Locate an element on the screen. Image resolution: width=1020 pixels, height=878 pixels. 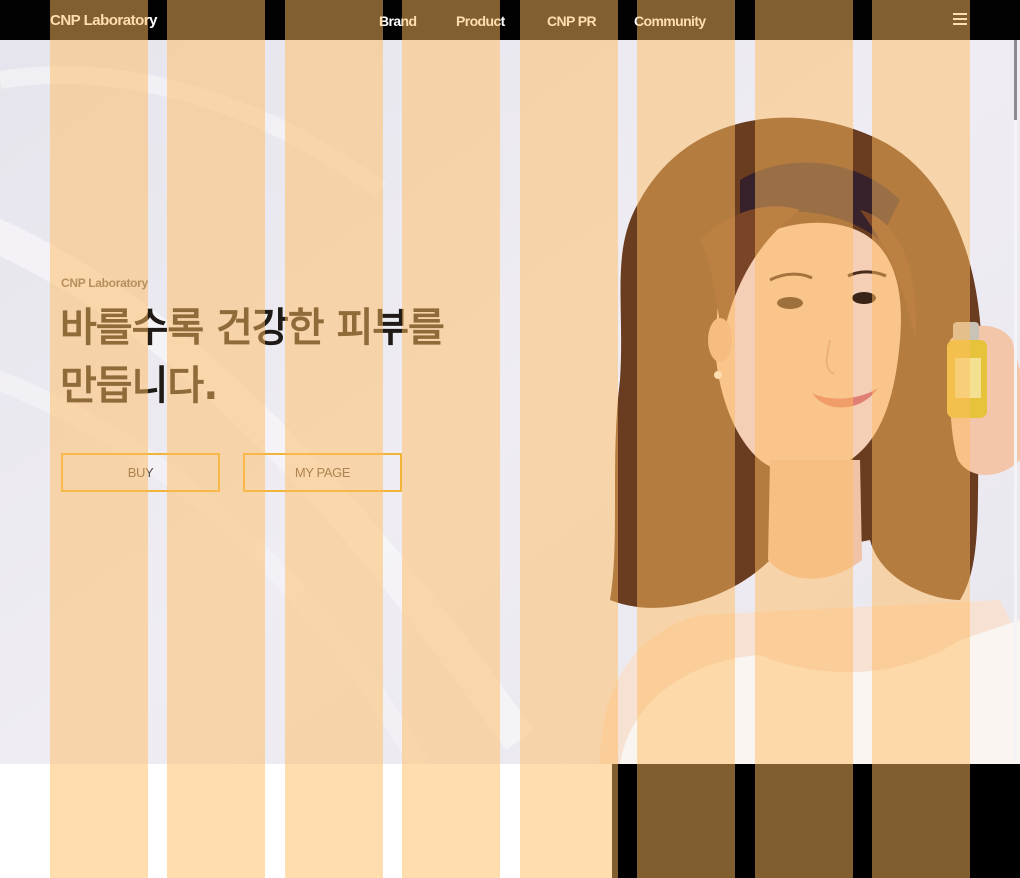
hero-eyebrow: CNP Laboratory is located at coordinates (104, 283).